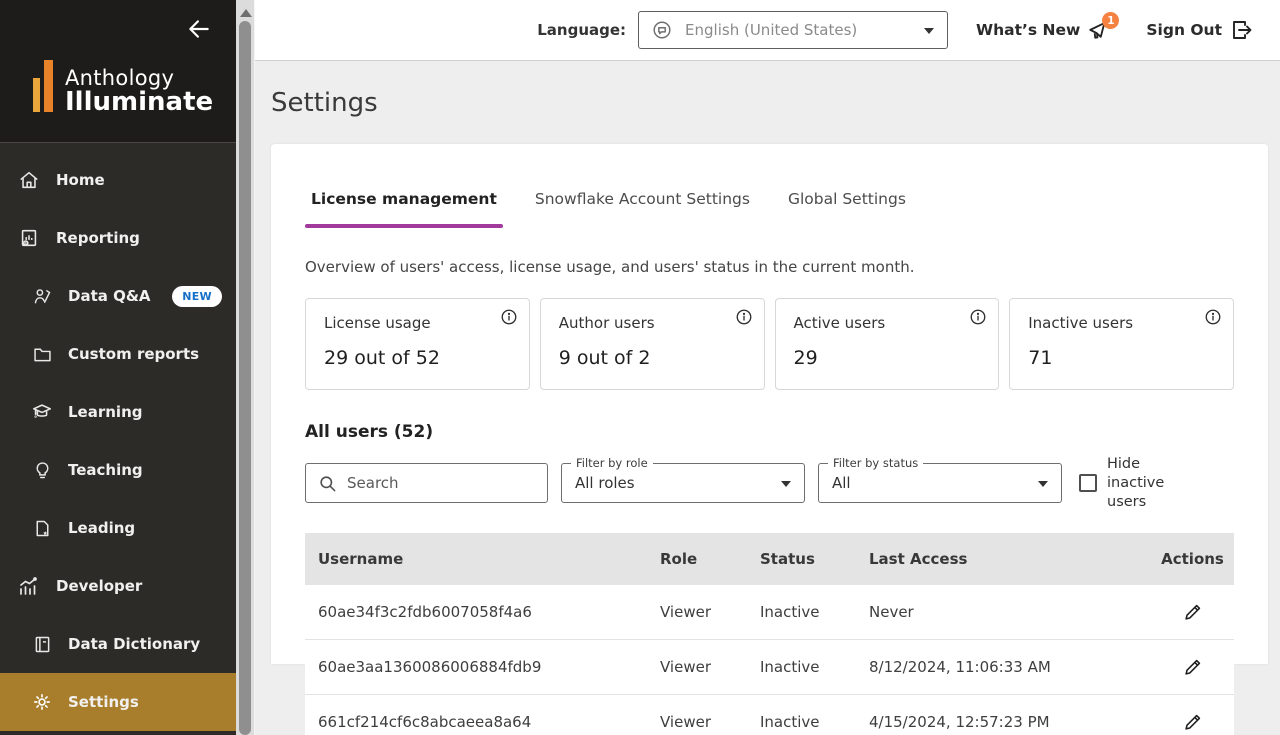  I want to click on whats-new-link: What’s New 1, so click(1048, 27).